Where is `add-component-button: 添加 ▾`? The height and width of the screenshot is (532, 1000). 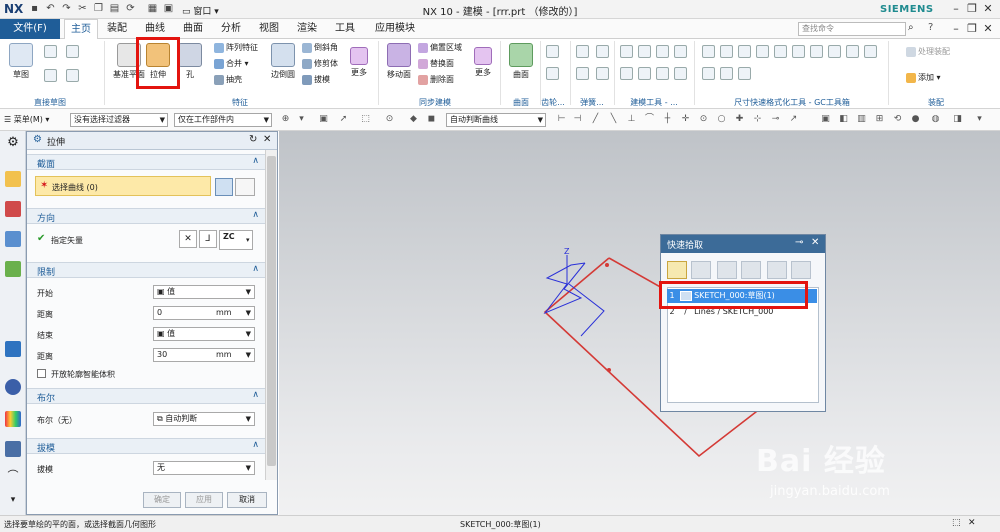
add-component-button: 添加 ▾ is located at coordinates (923, 78).